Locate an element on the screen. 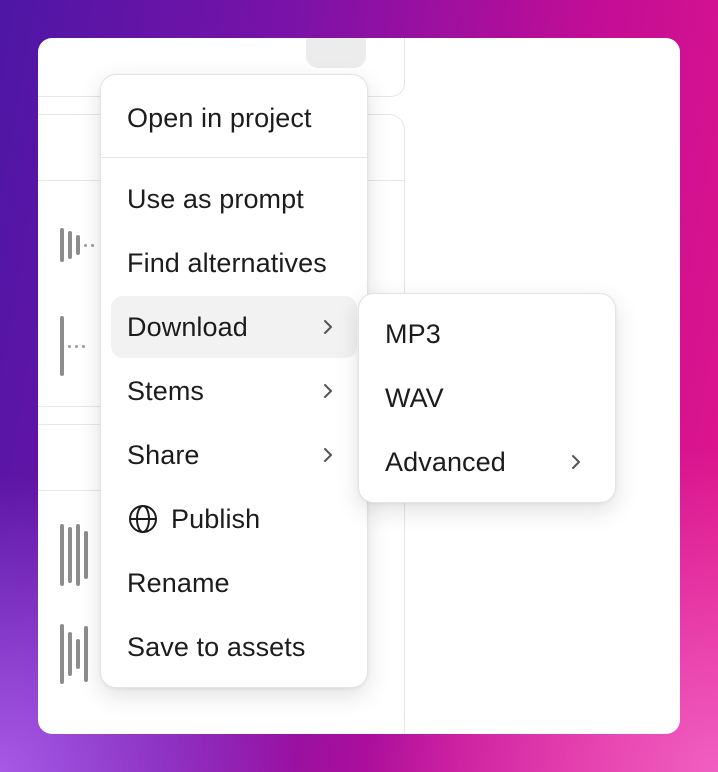  submenu-item-mp3: MP3 is located at coordinates (487, 334).